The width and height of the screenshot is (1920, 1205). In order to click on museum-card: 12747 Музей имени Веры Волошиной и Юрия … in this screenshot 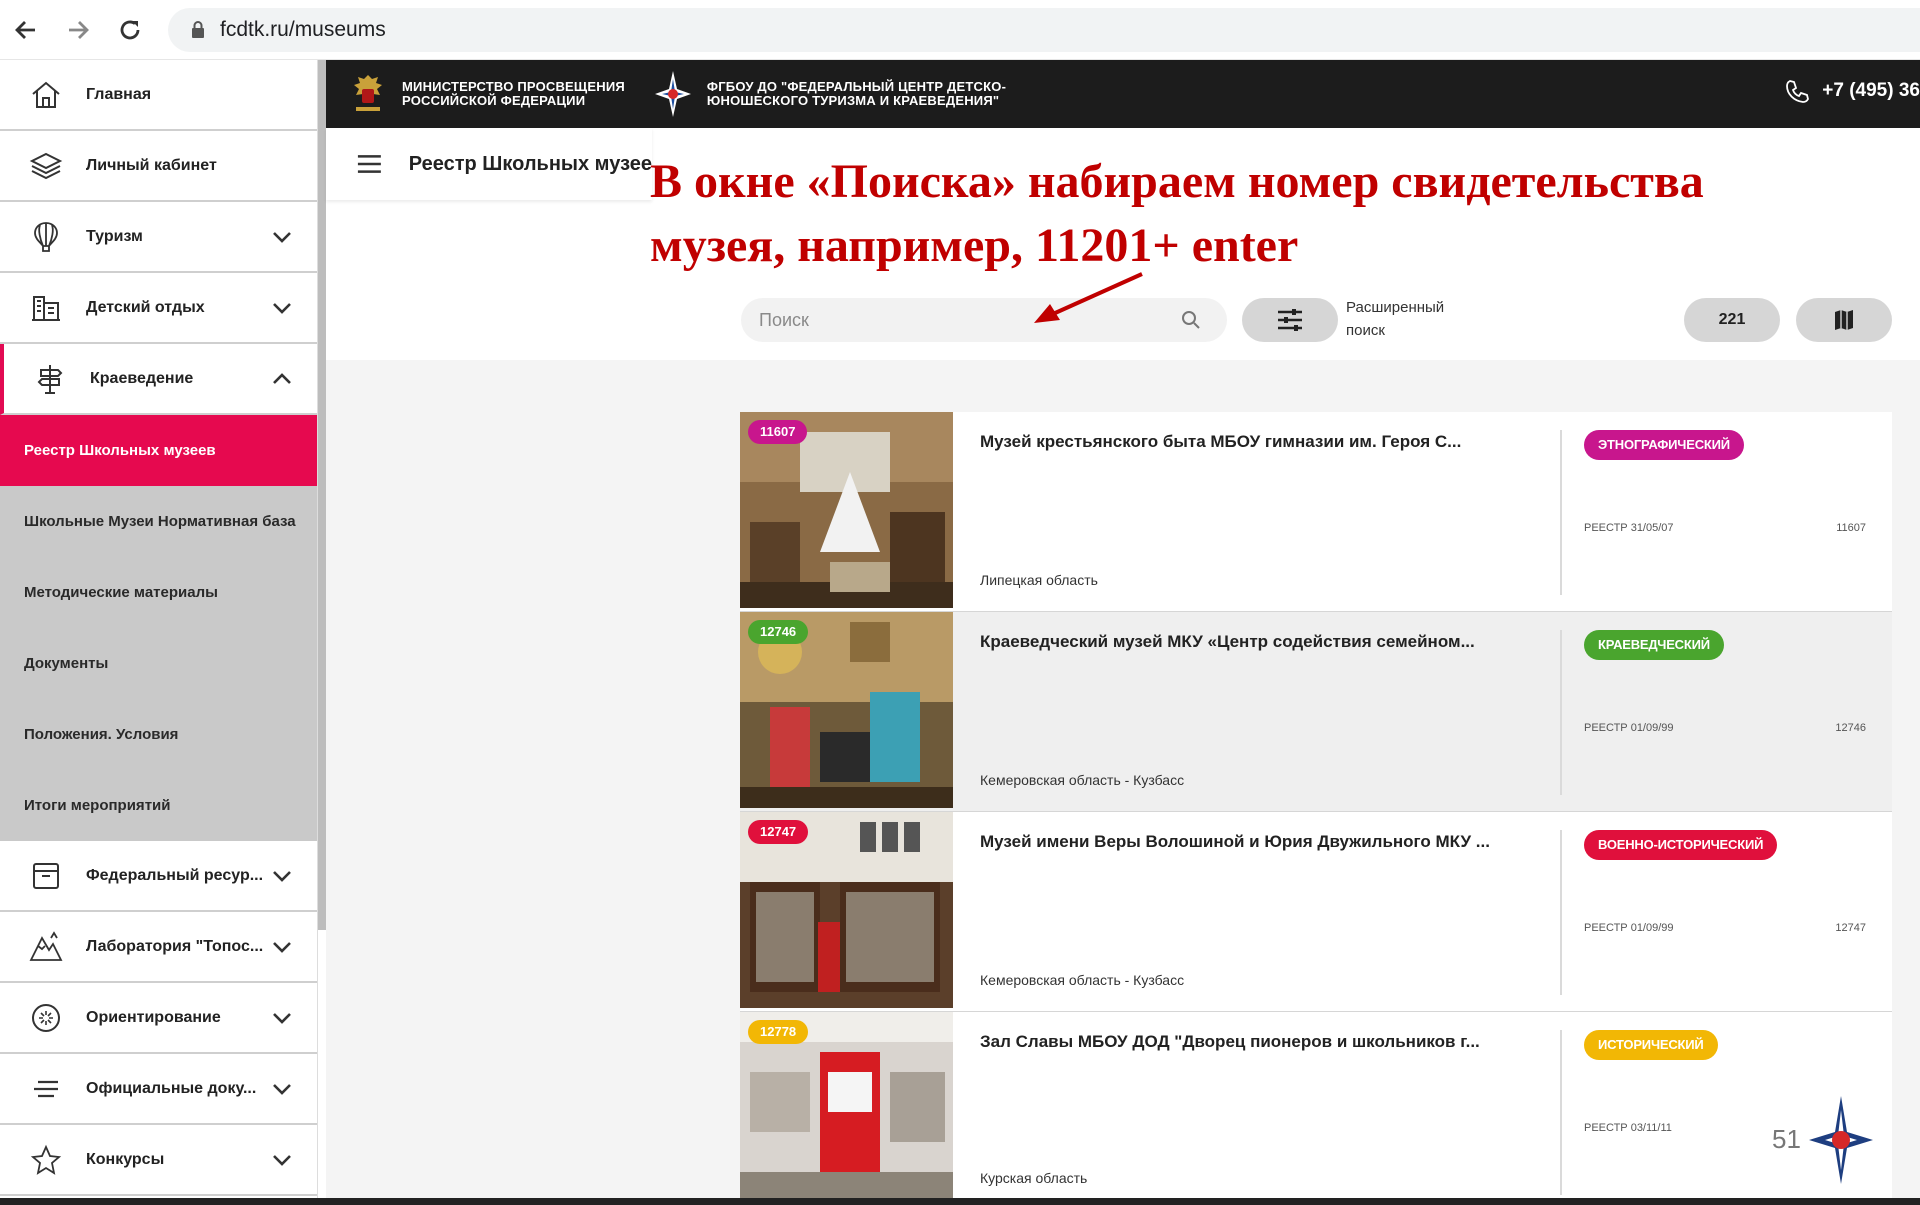, I will do `click(1316, 912)`.